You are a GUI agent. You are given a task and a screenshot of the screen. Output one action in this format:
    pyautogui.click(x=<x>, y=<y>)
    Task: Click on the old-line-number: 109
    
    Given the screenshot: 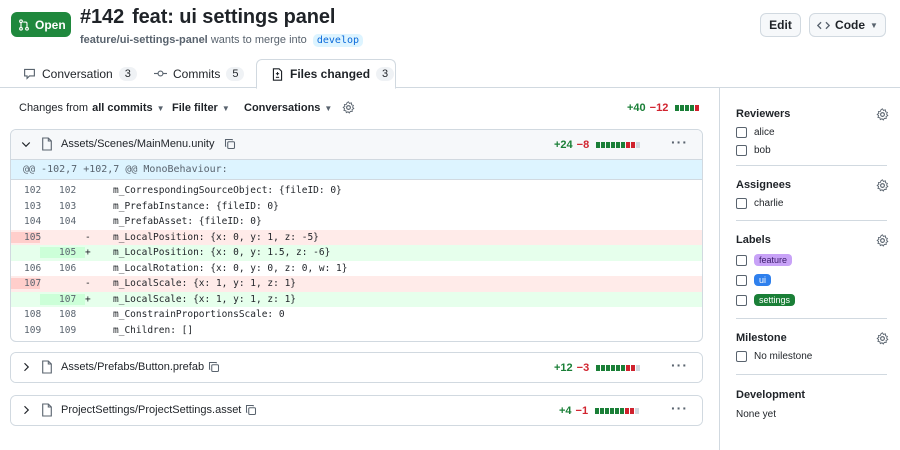 What is the action you would take?
    pyautogui.click(x=26, y=330)
    